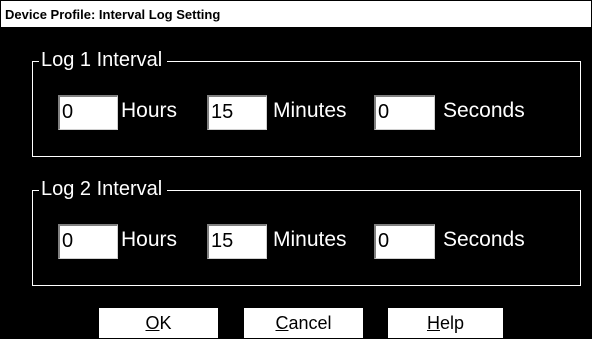  What do you see at coordinates (404, 112) in the screenshot?
I see `log1-seconds-field: 0` at bounding box center [404, 112].